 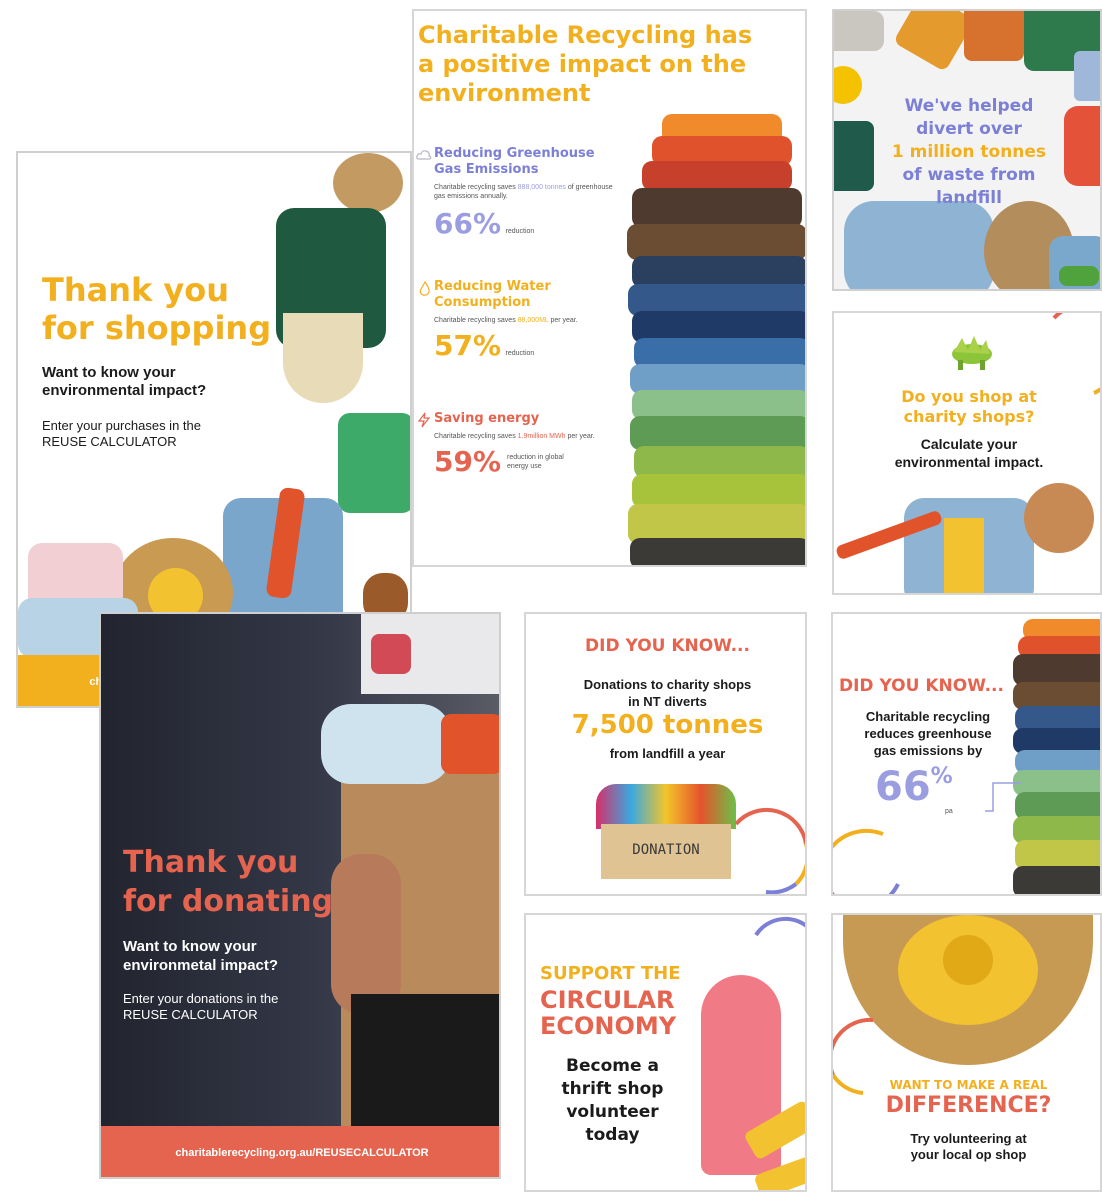 I want to click on dyk-text-2: from landfill a year, so click(x=667, y=753).